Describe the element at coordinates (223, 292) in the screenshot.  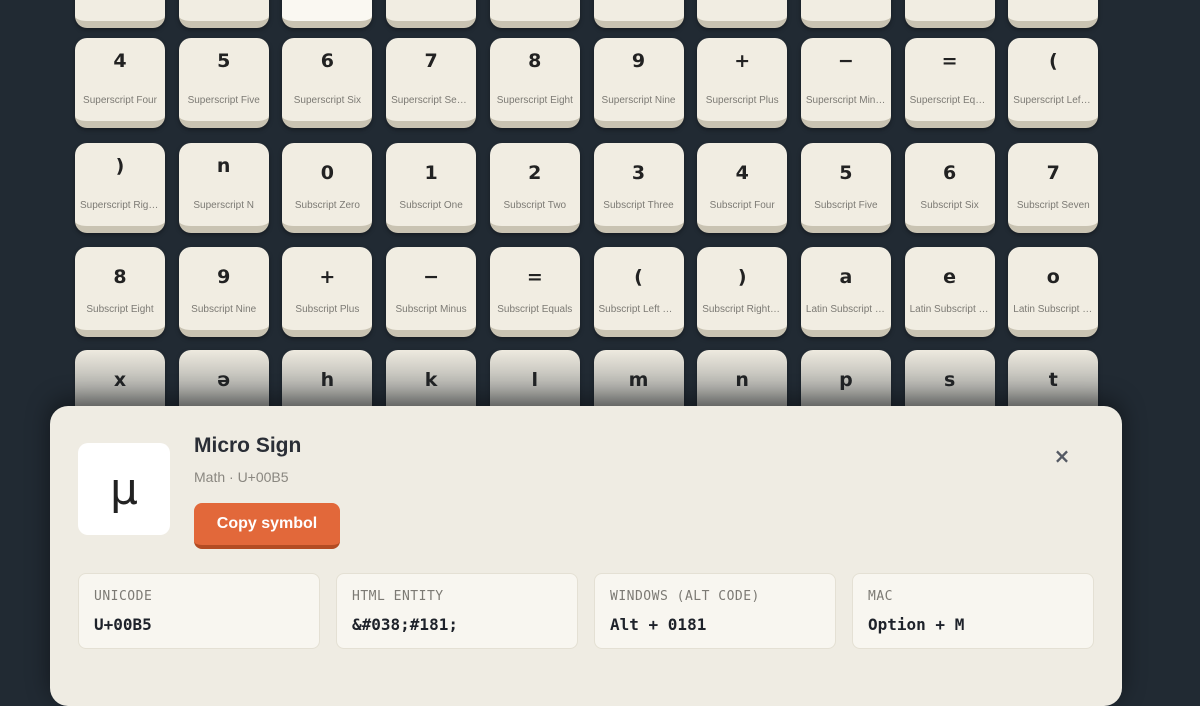
I see `symbol-key: 9 Subscript Nine` at that location.